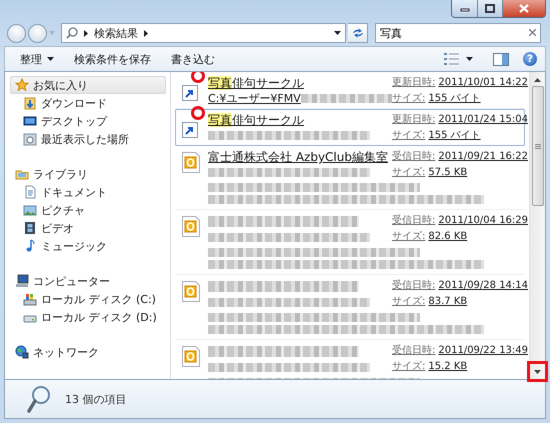  What do you see at coordinates (30, 103) in the screenshot?
I see `download-folder-icon` at bounding box center [30, 103].